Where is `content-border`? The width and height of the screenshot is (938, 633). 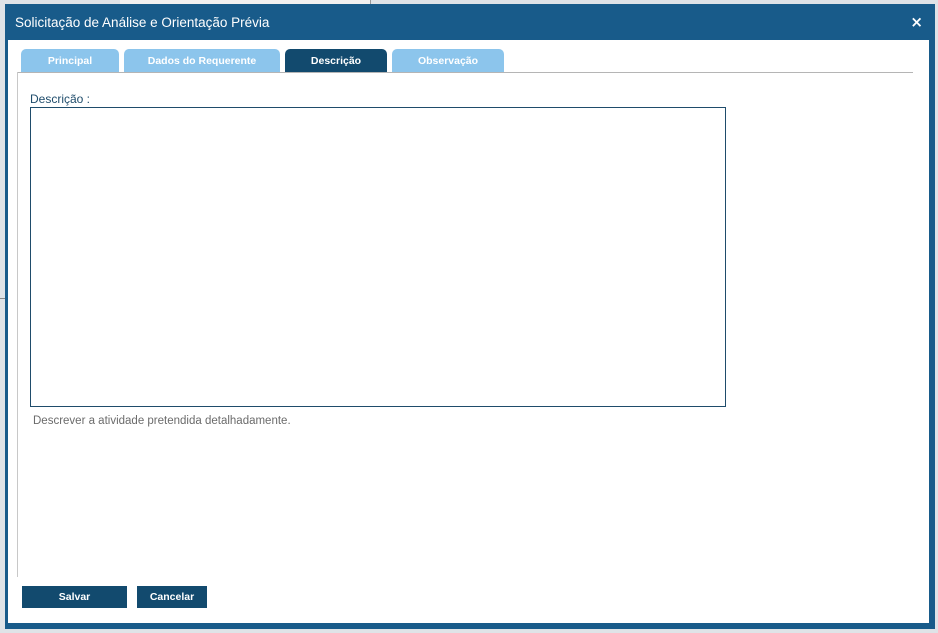
content-border is located at coordinates (17, 324).